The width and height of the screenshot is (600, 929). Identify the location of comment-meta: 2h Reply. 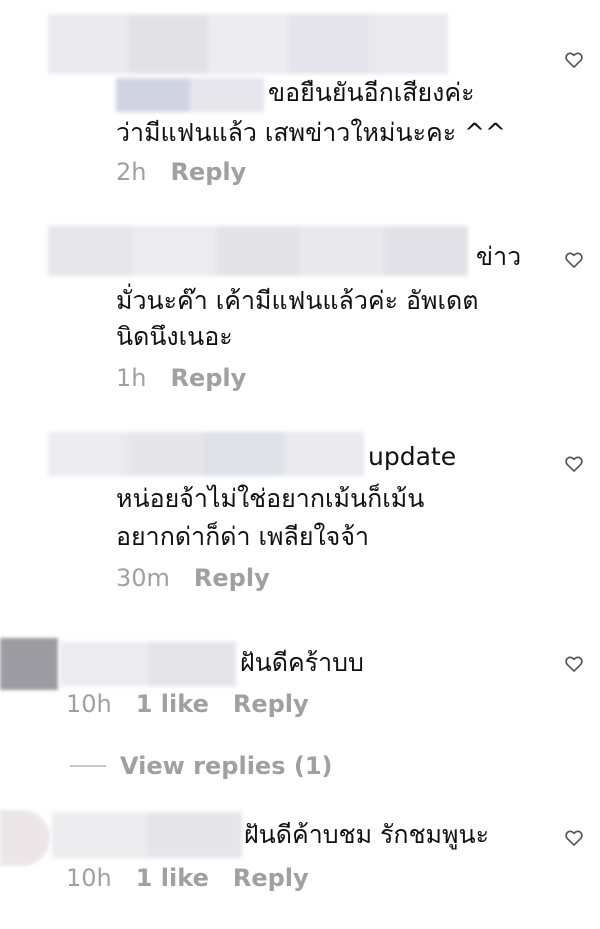
(181, 172).